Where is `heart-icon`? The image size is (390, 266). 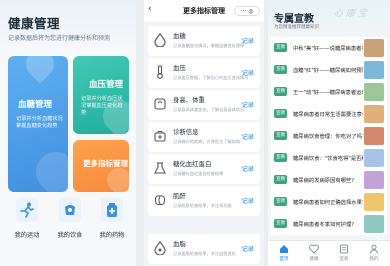
heart-icon is located at coordinates (314, 249).